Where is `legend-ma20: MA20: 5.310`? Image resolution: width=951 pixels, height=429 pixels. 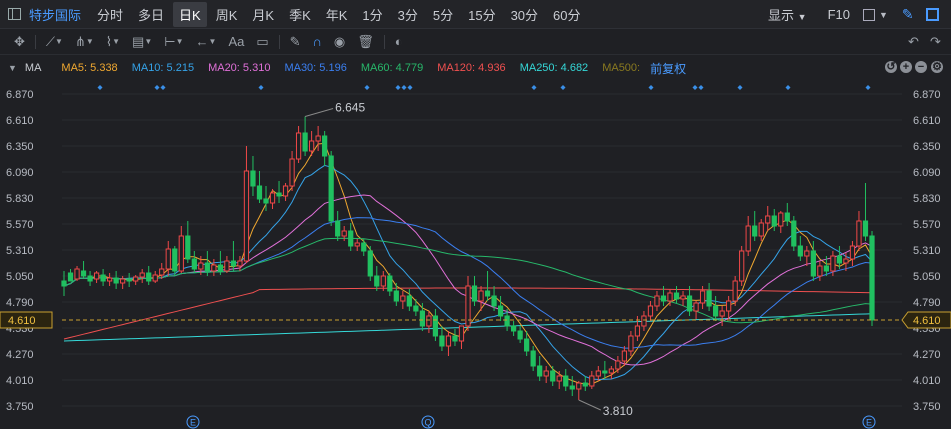
legend-ma20: MA20: 5.310 is located at coordinates (239, 68).